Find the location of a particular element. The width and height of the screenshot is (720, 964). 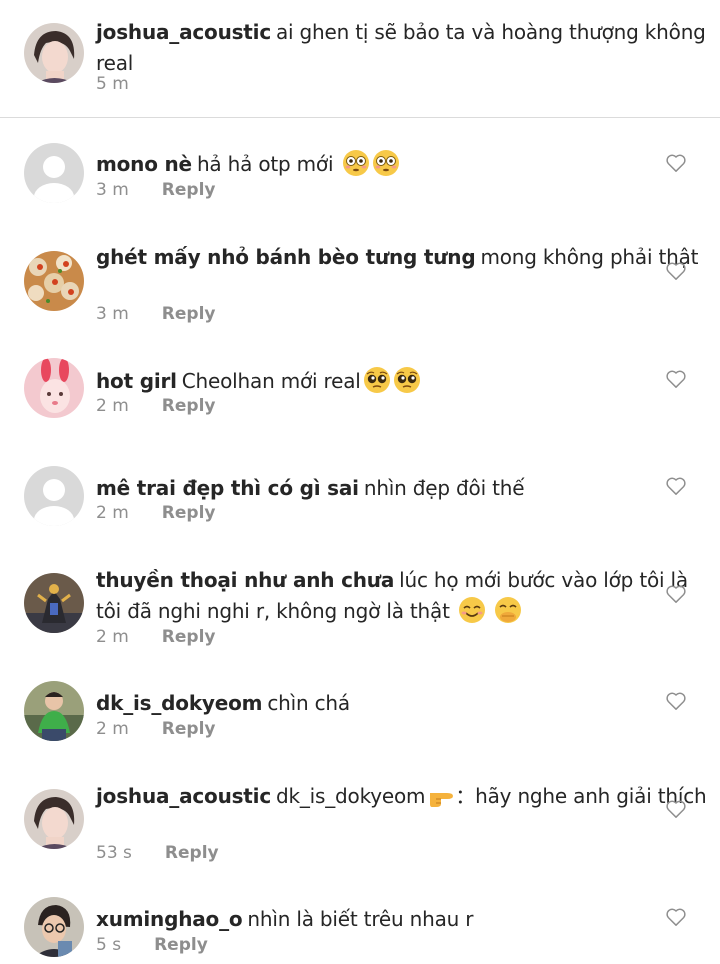

comment-text: mono nè hả hả otp mới is located at coordinates (406, 164).